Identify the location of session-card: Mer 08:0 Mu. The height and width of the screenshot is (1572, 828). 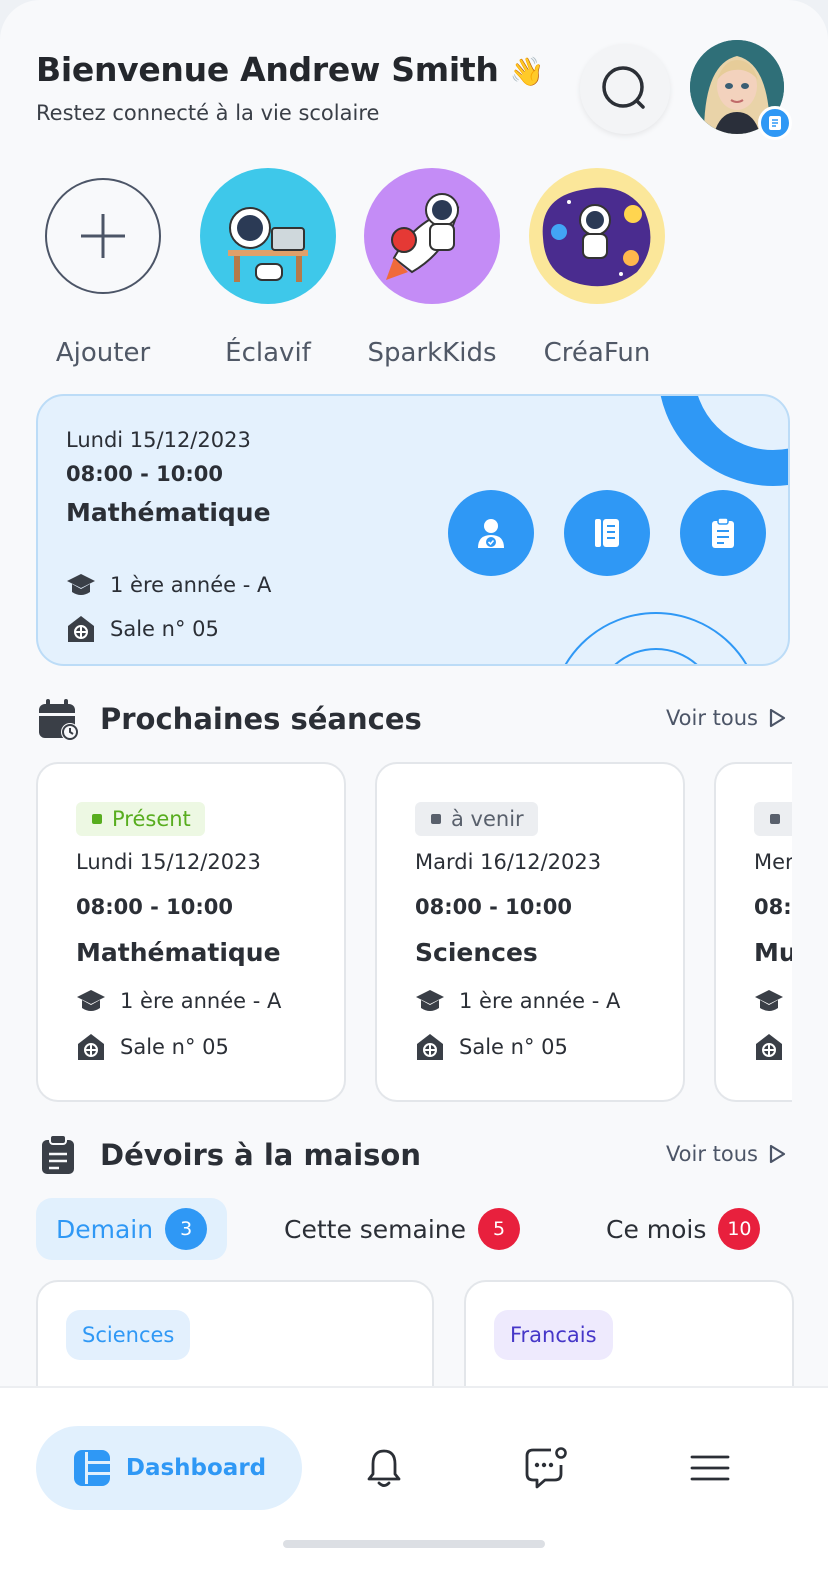
(753, 932).